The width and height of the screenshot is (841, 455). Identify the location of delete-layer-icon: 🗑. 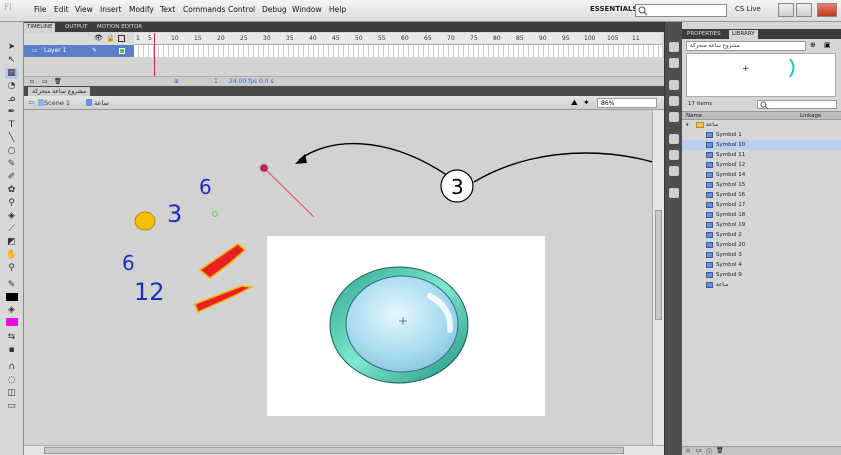
(58, 81).